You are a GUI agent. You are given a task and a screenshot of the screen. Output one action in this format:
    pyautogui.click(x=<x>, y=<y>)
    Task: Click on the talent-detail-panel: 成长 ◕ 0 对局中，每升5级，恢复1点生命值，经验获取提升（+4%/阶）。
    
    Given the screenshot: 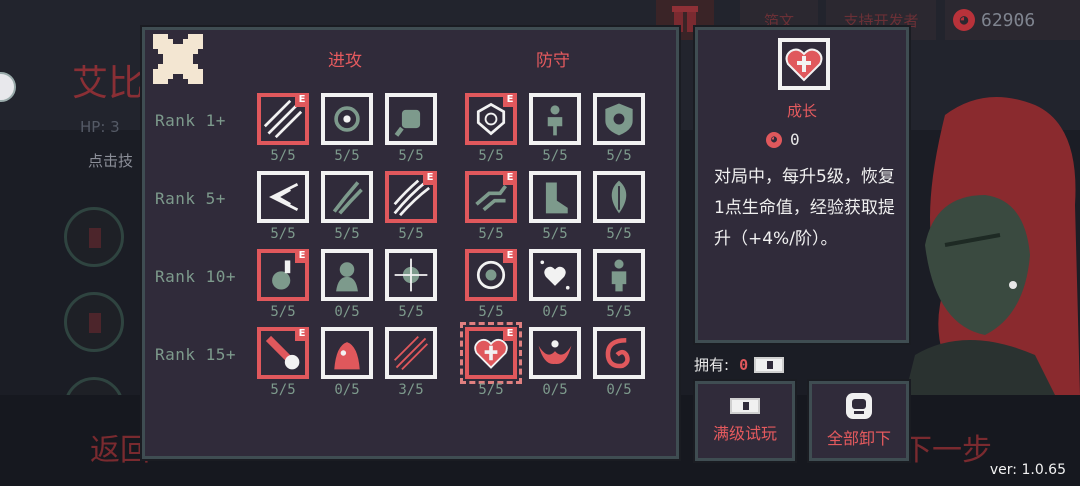 What is the action you would take?
    pyautogui.click(x=802, y=185)
    